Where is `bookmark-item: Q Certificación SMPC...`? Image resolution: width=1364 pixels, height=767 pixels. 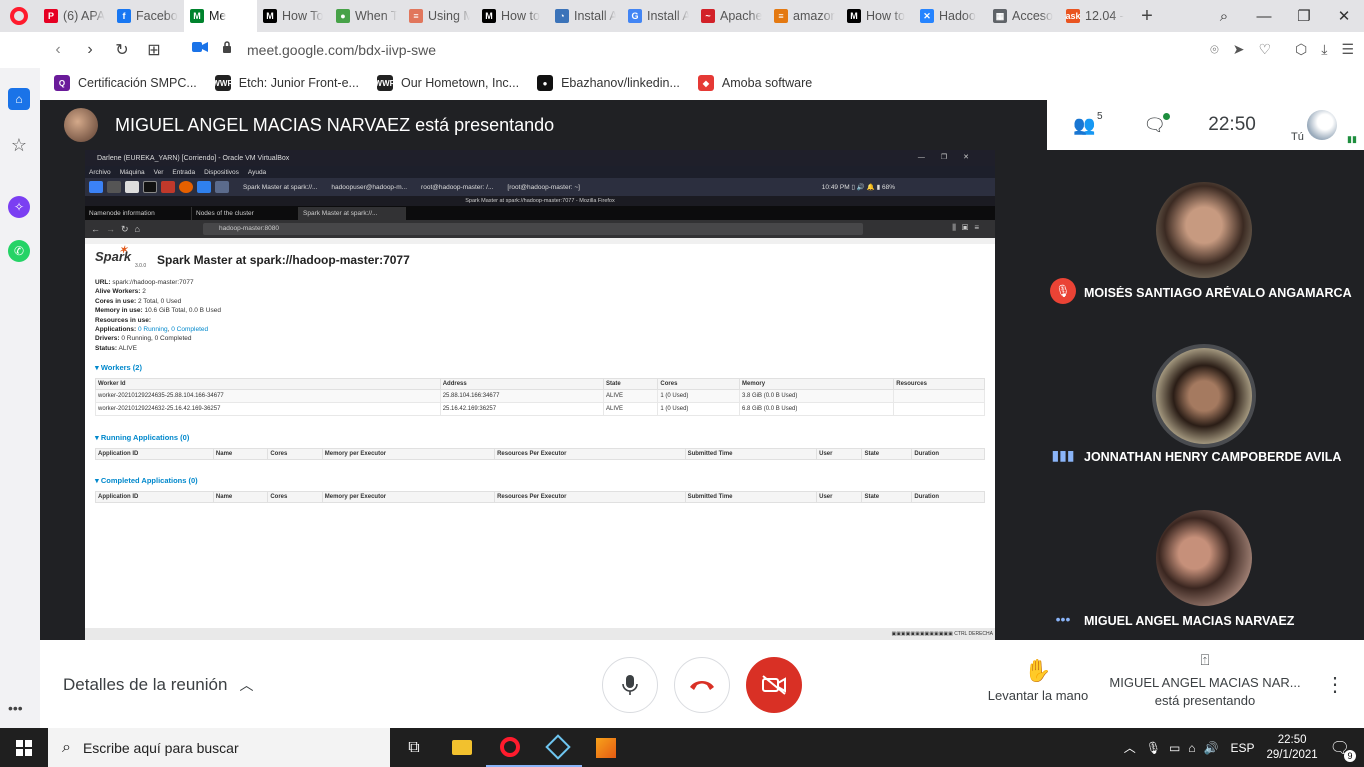
bookmark-item: Q Certificación SMPC... is located at coordinates (125, 83).